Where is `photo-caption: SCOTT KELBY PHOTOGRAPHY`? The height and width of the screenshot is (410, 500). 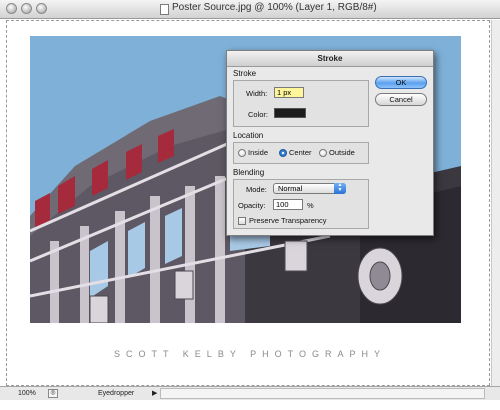
photo-caption: SCOTT KELBY PHOTOGRAPHY is located at coordinates (250, 354).